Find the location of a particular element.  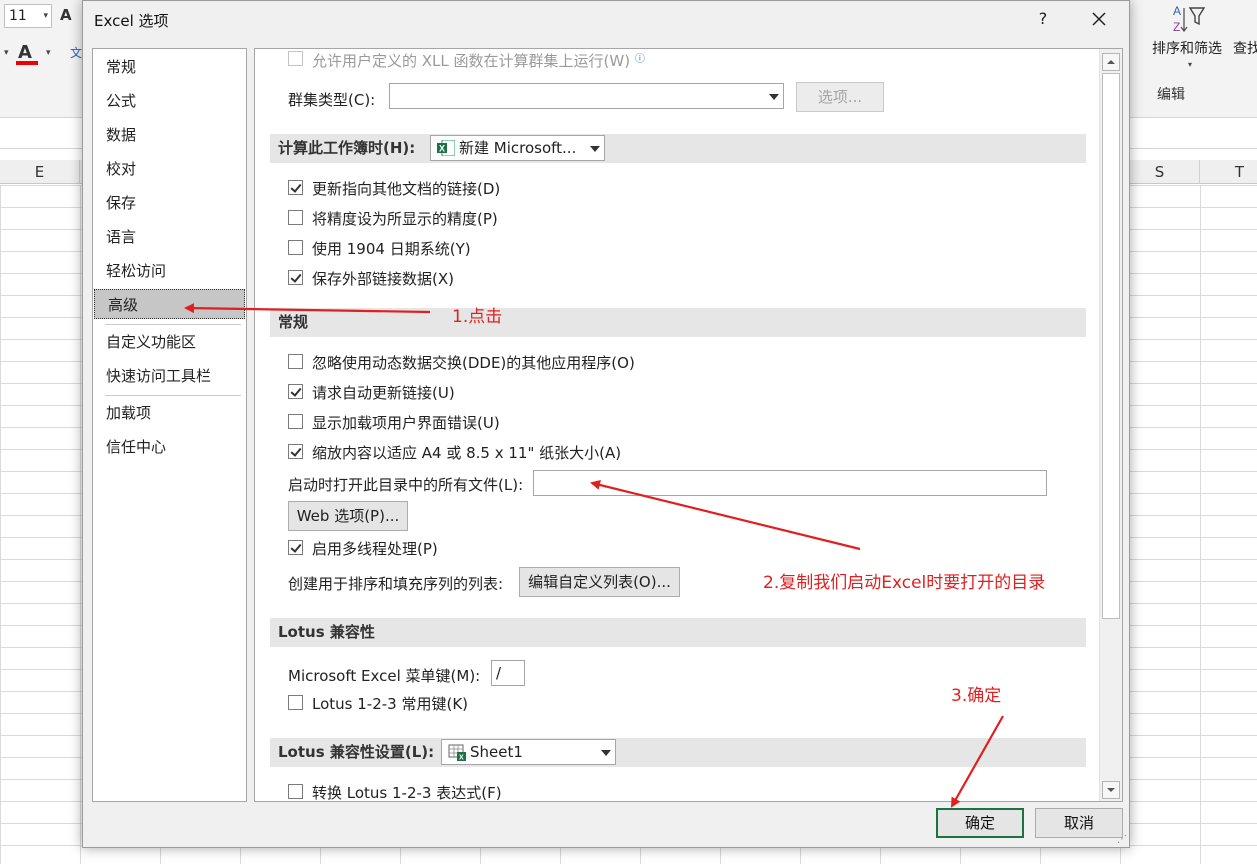

font-size-combobox: 11 ▾ is located at coordinates (28, 16).